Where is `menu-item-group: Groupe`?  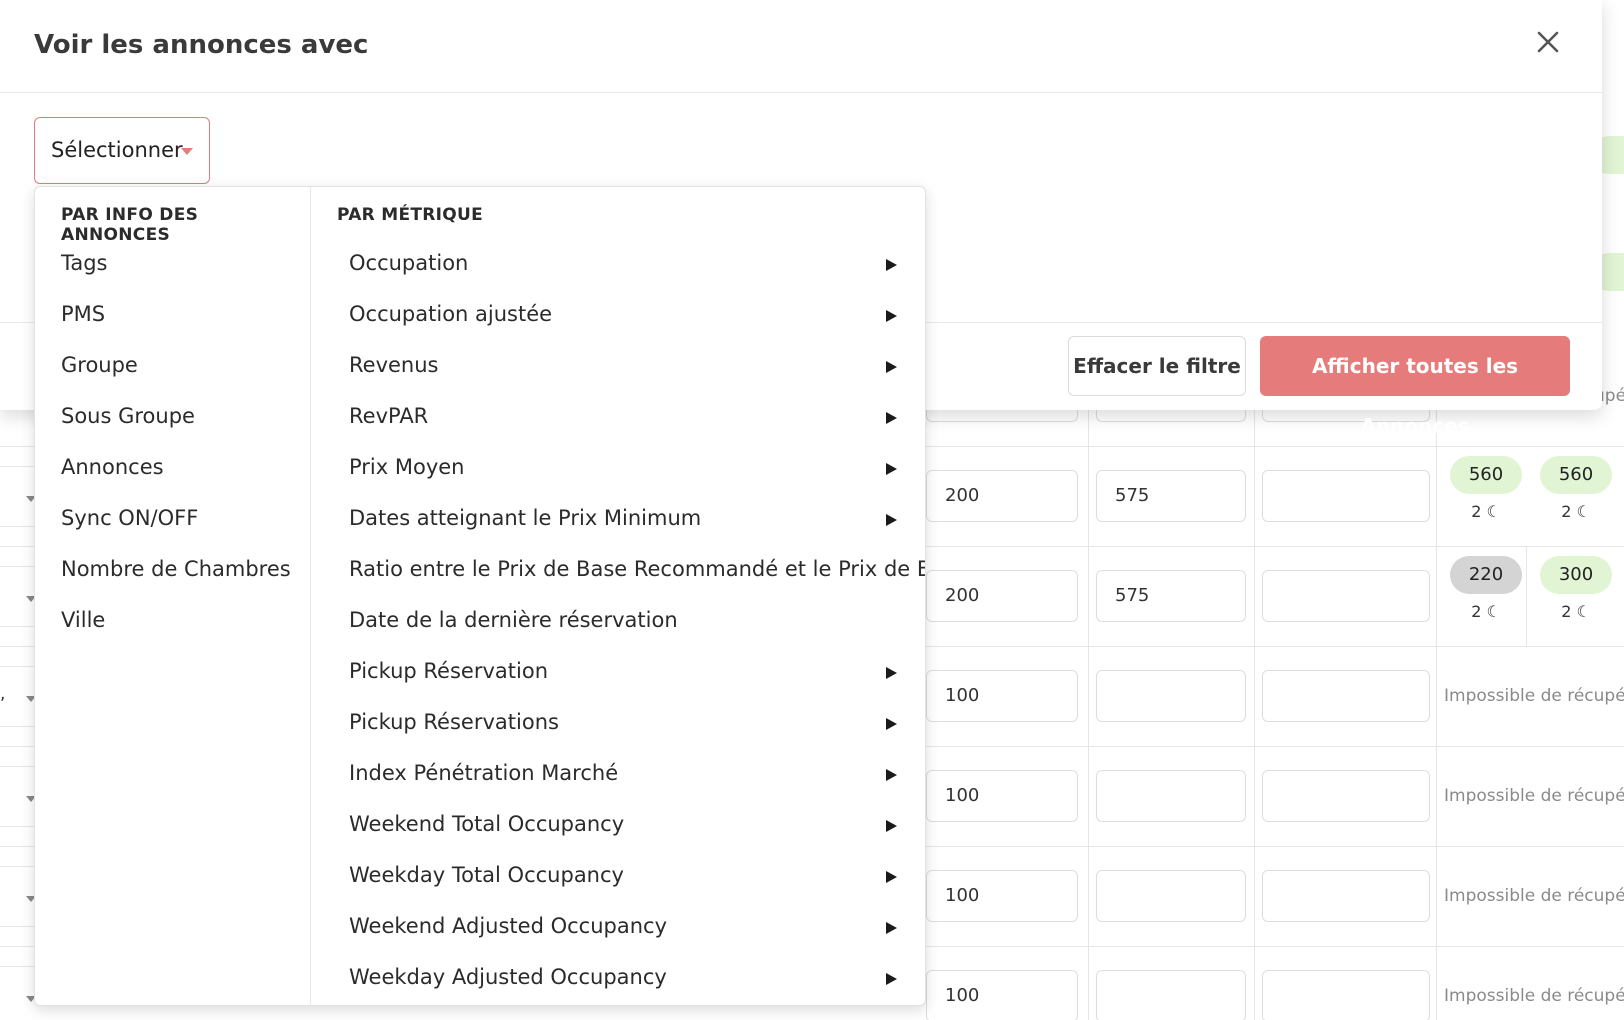
menu-item-group: Groupe is located at coordinates (99, 365).